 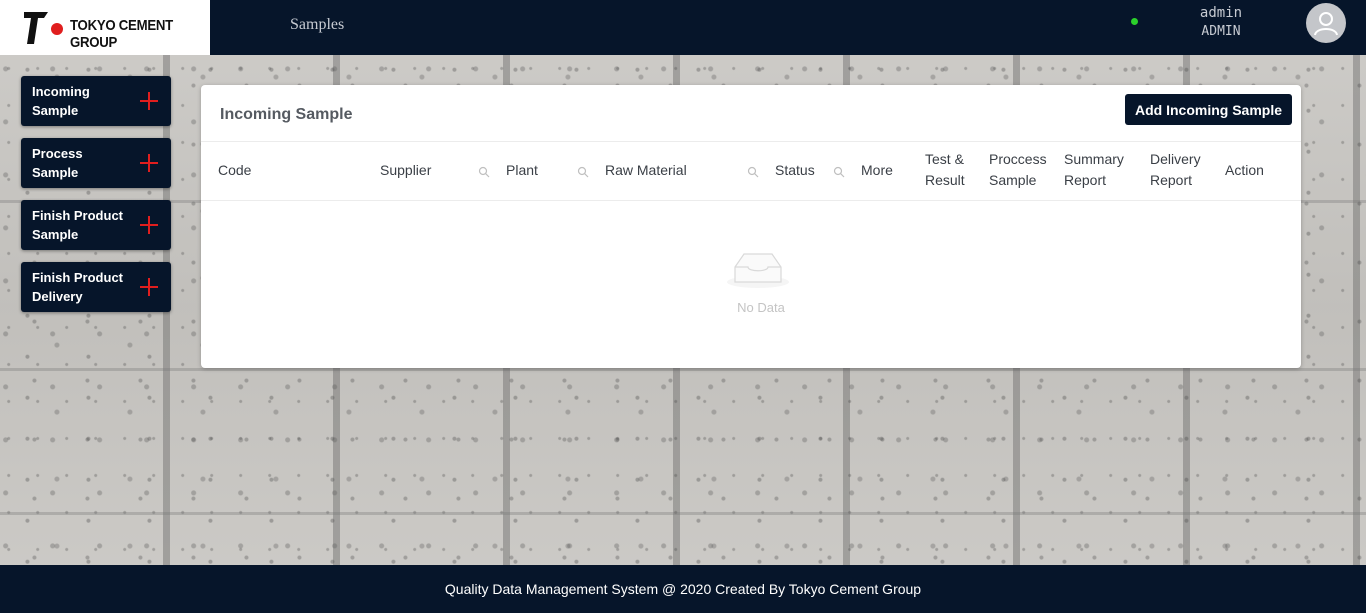 What do you see at coordinates (1099, 170) in the screenshot?
I see `column-header-summary-report: Summary Report` at bounding box center [1099, 170].